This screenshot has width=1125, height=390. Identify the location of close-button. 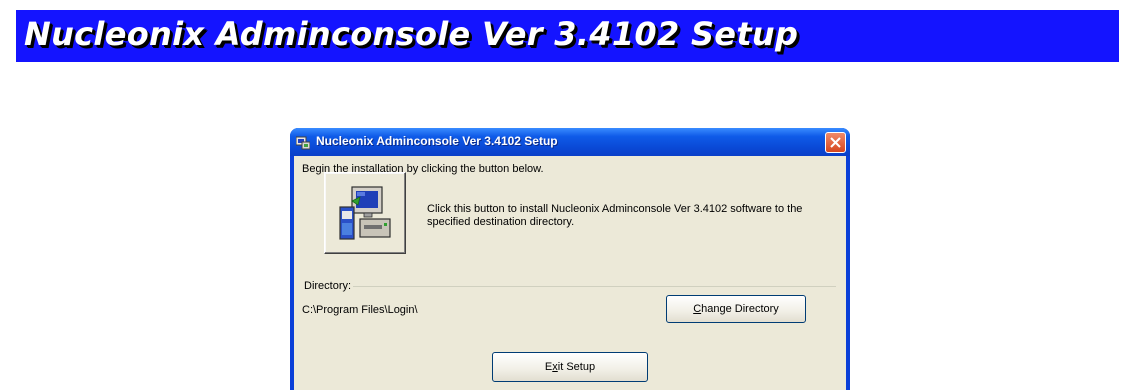
(835, 142).